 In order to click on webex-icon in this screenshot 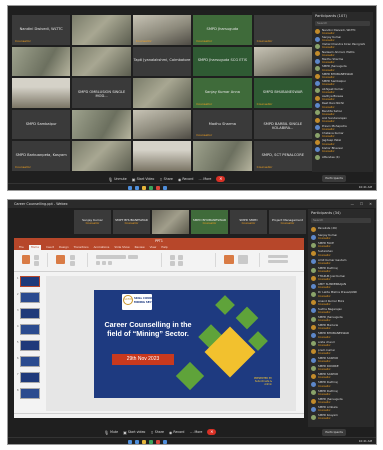, I will do `click(151, 187)`.